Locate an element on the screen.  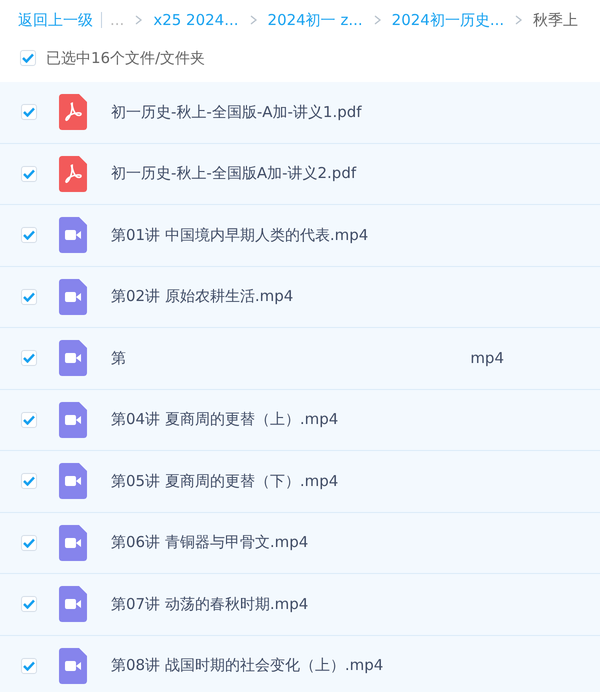
file-name: 第06讲 青铜器与甲骨文.mp4 is located at coordinates (209, 542).